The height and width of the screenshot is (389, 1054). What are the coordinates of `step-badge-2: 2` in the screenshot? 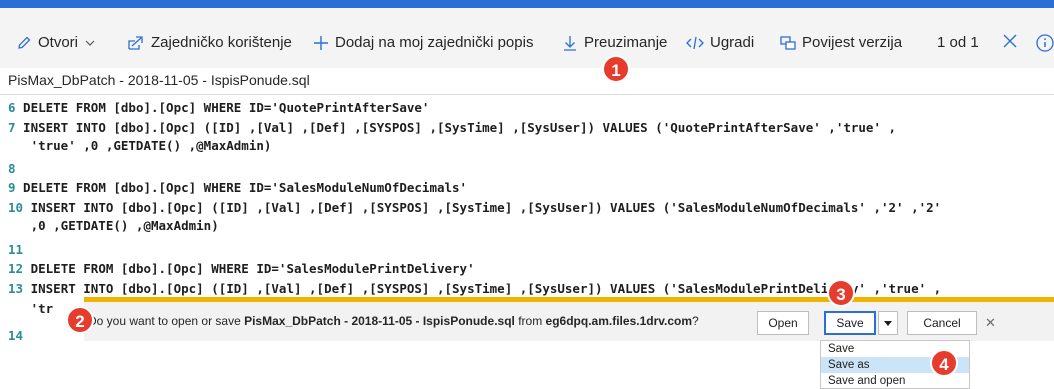 It's located at (80, 320).